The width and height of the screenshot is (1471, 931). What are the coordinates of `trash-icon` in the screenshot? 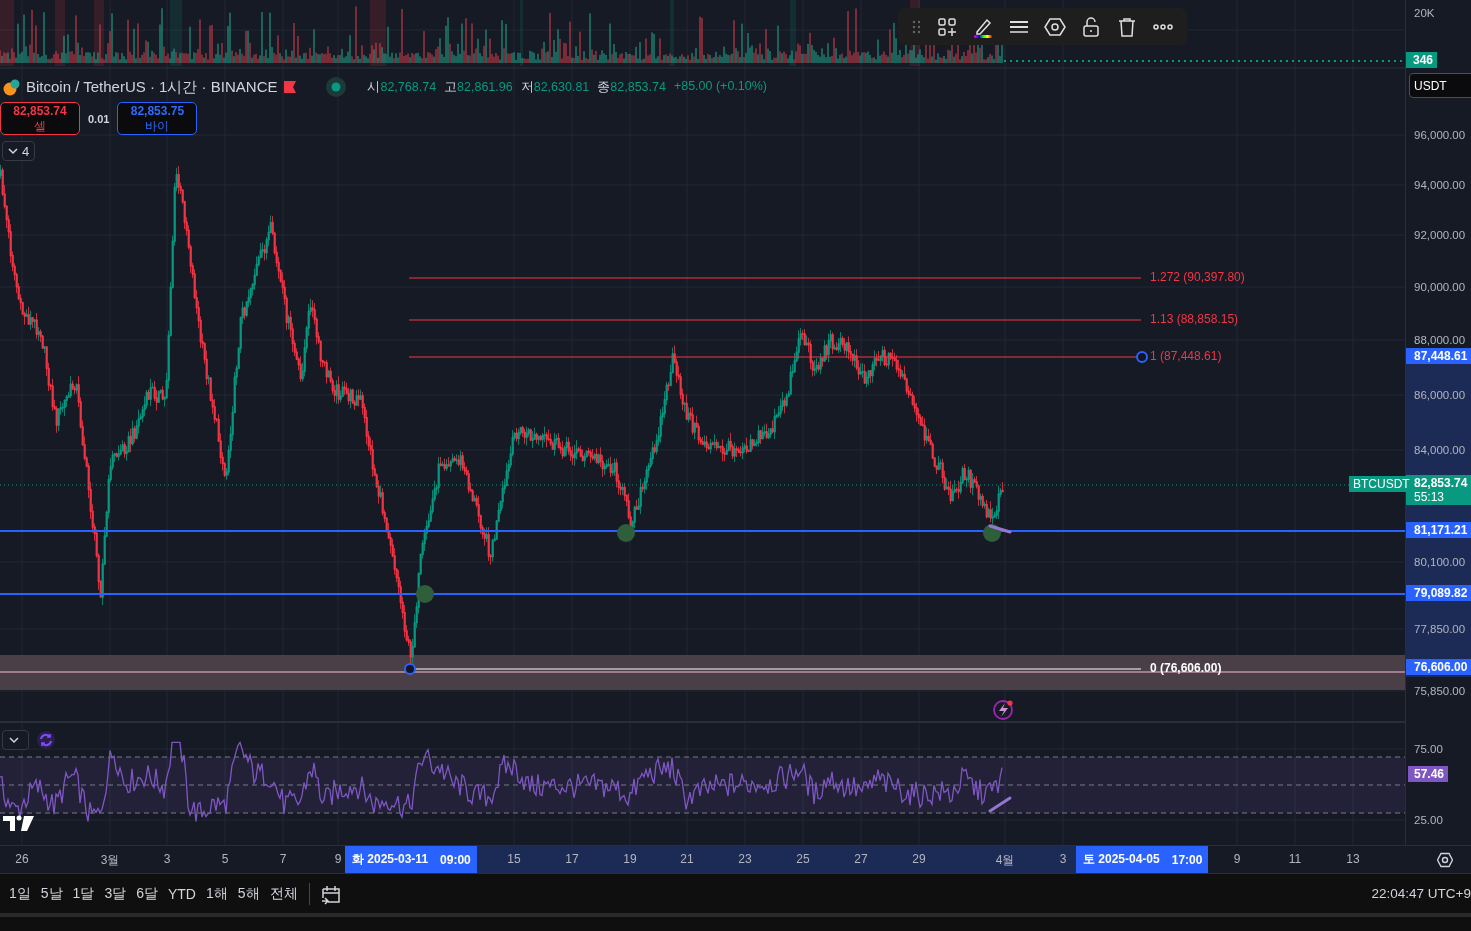 It's located at (1127, 26).